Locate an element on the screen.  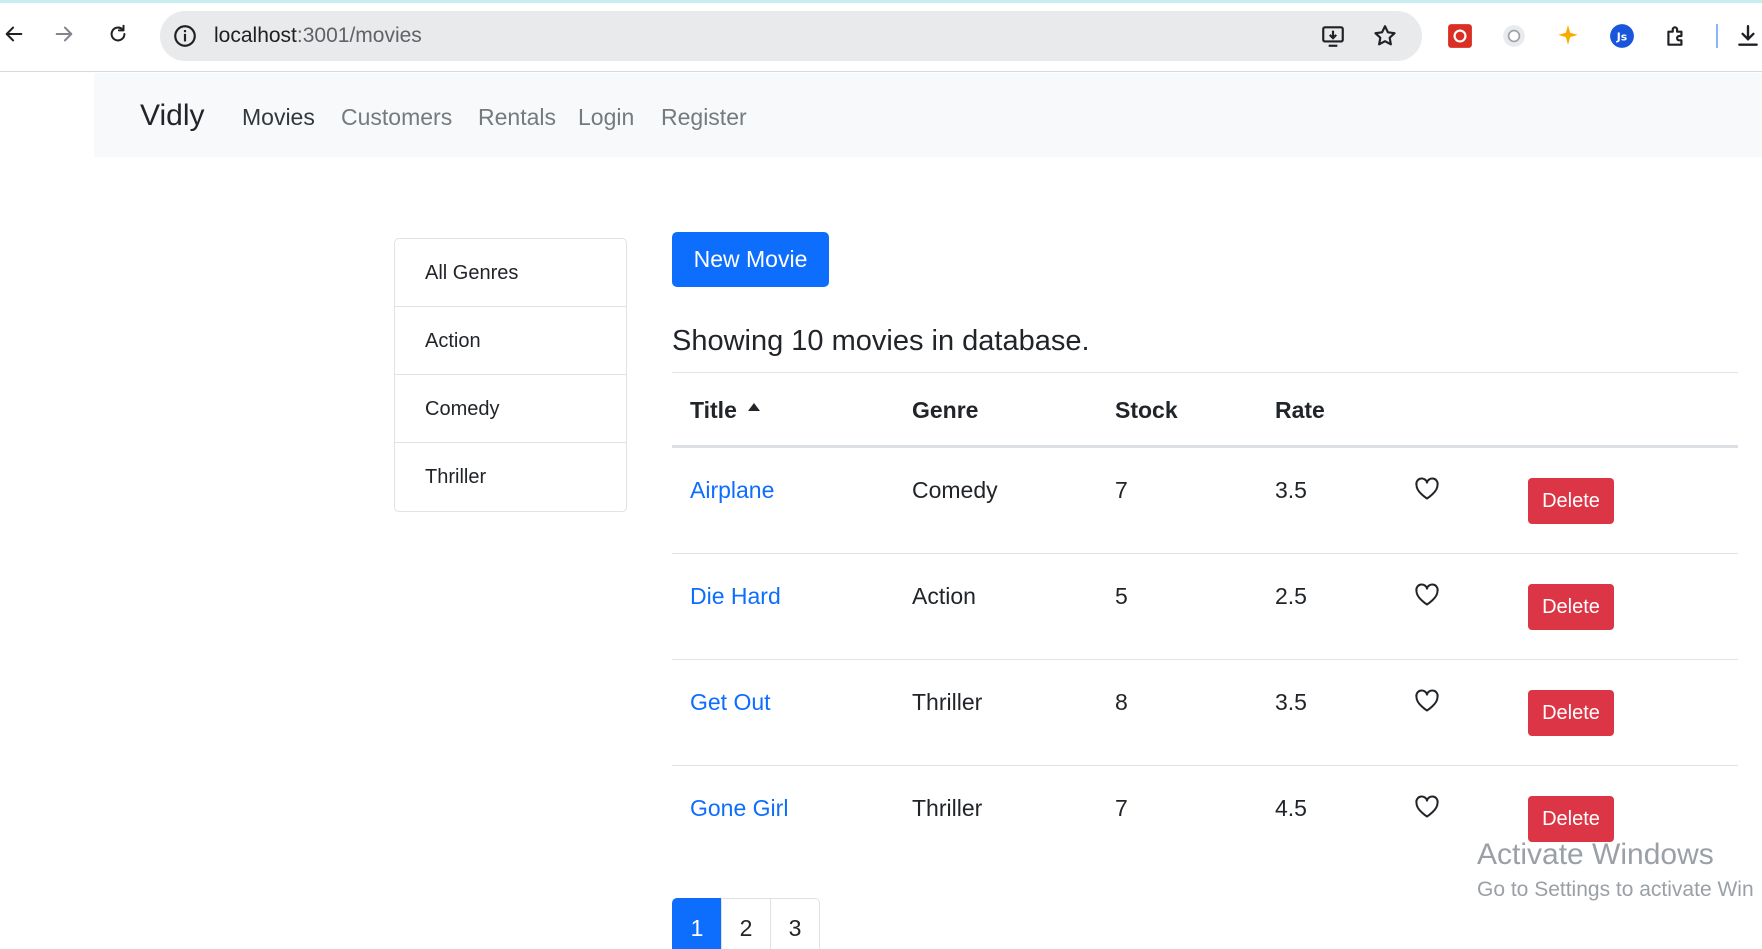
pagination: 1 2 3 is located at coordinates (746, 923).